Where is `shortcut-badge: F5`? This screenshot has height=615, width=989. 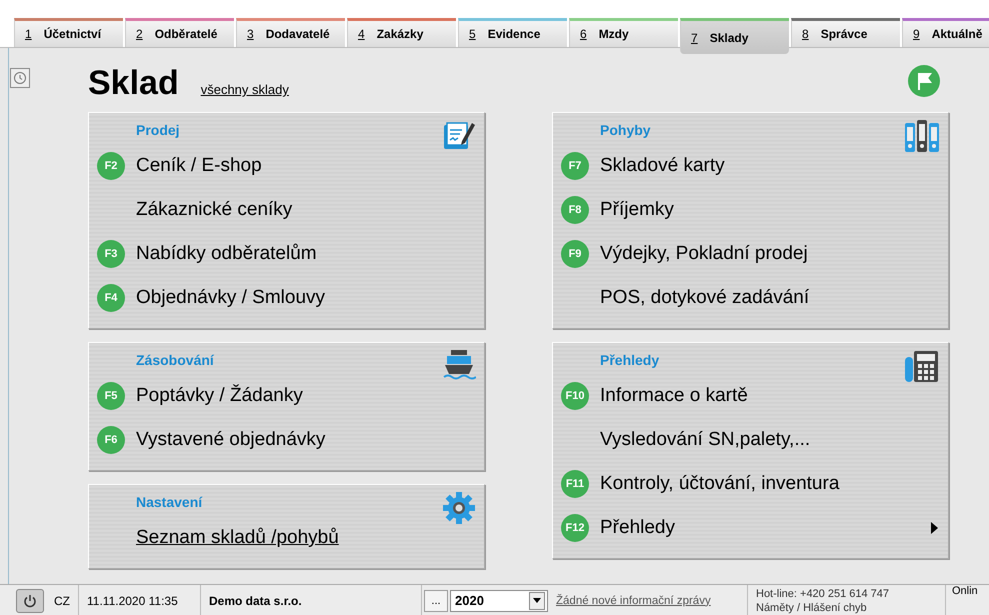 shortcut-badge: F5 is located at coordinates (111, 396).